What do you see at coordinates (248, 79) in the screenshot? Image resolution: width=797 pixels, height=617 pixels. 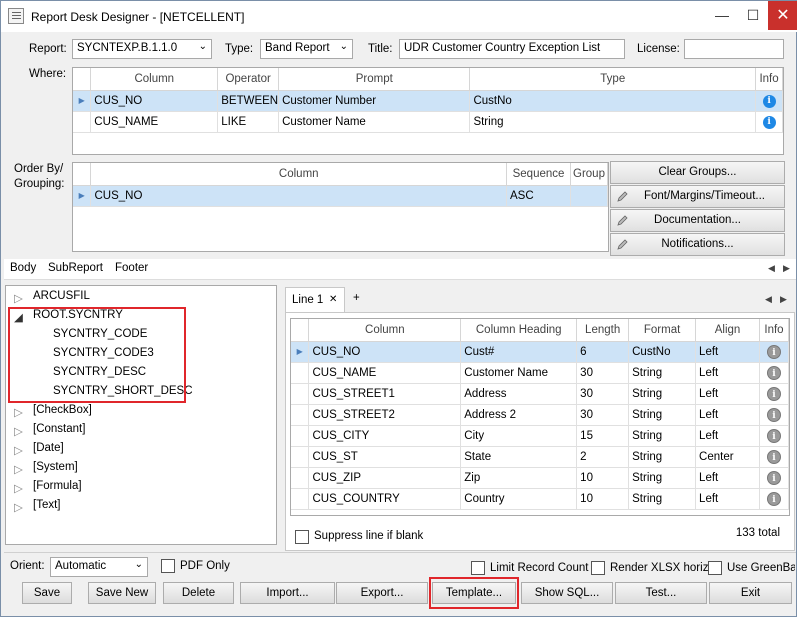 I see `where-col-operator: Operator` at bounding box center [248, 79].